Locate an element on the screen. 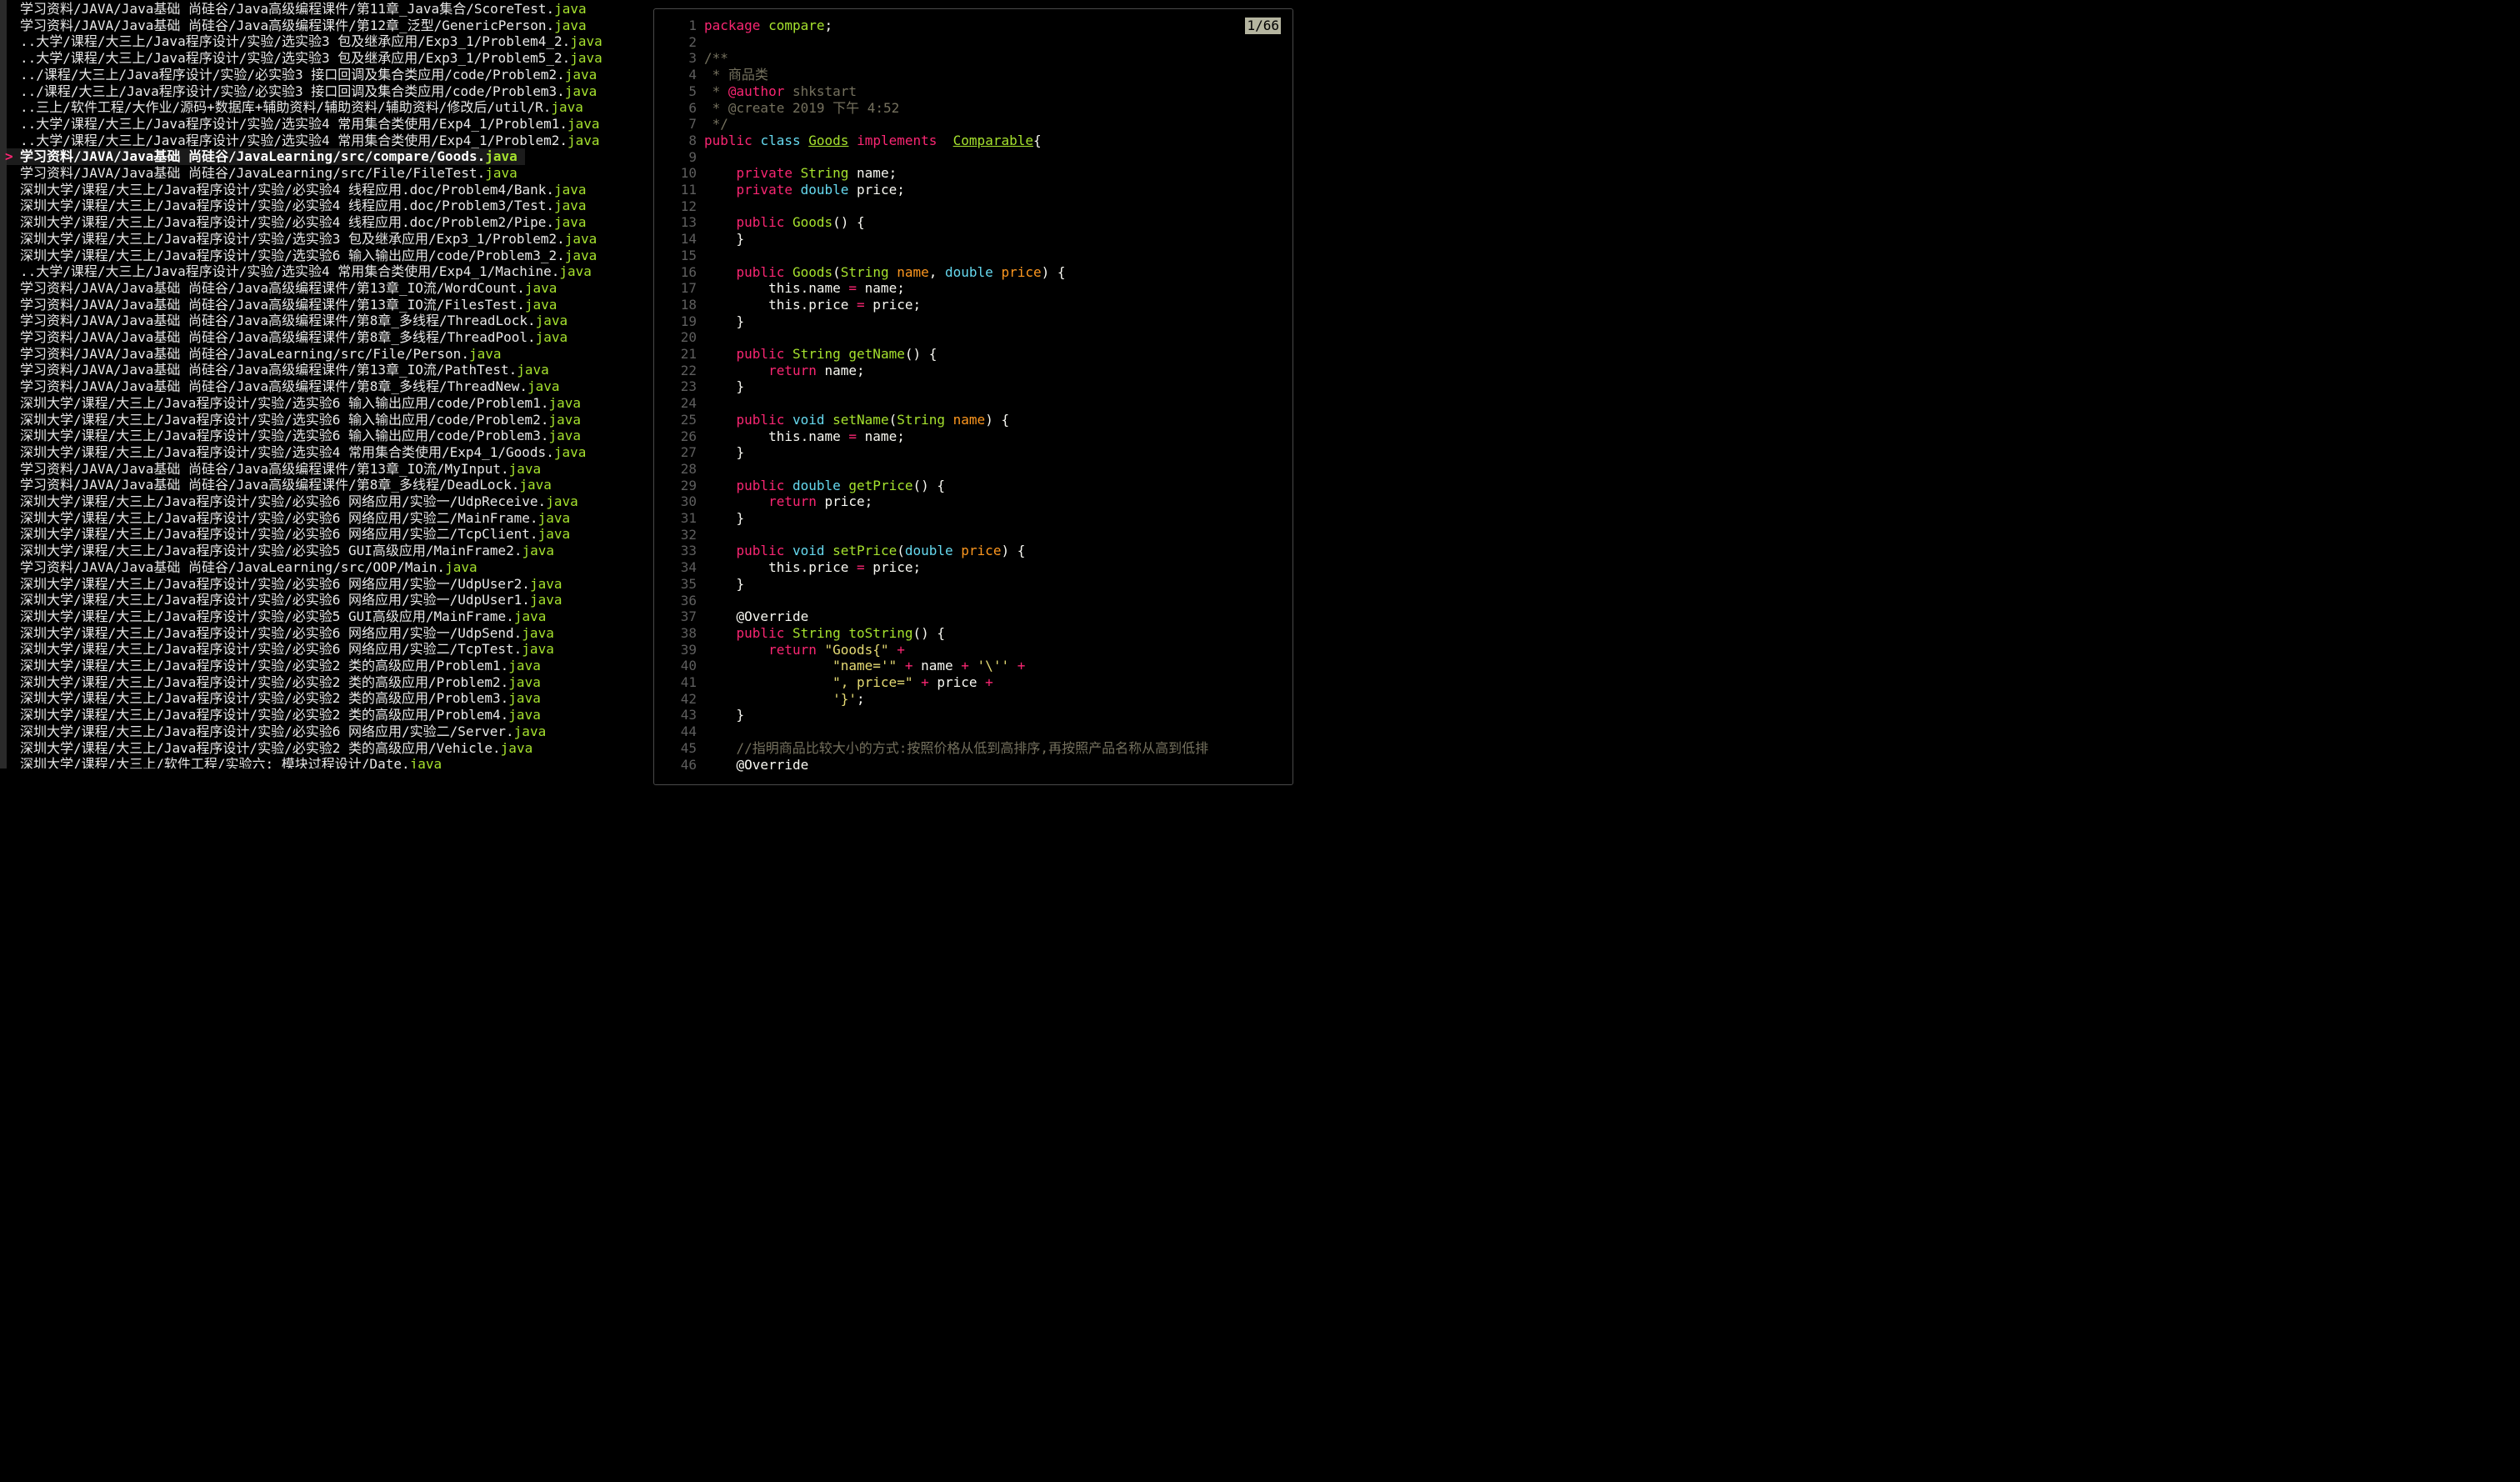 The width and height of the screenshot is (2520, 1482). code-text: * @create 2019 下午 4:52 is located at coordinates (802, 108).